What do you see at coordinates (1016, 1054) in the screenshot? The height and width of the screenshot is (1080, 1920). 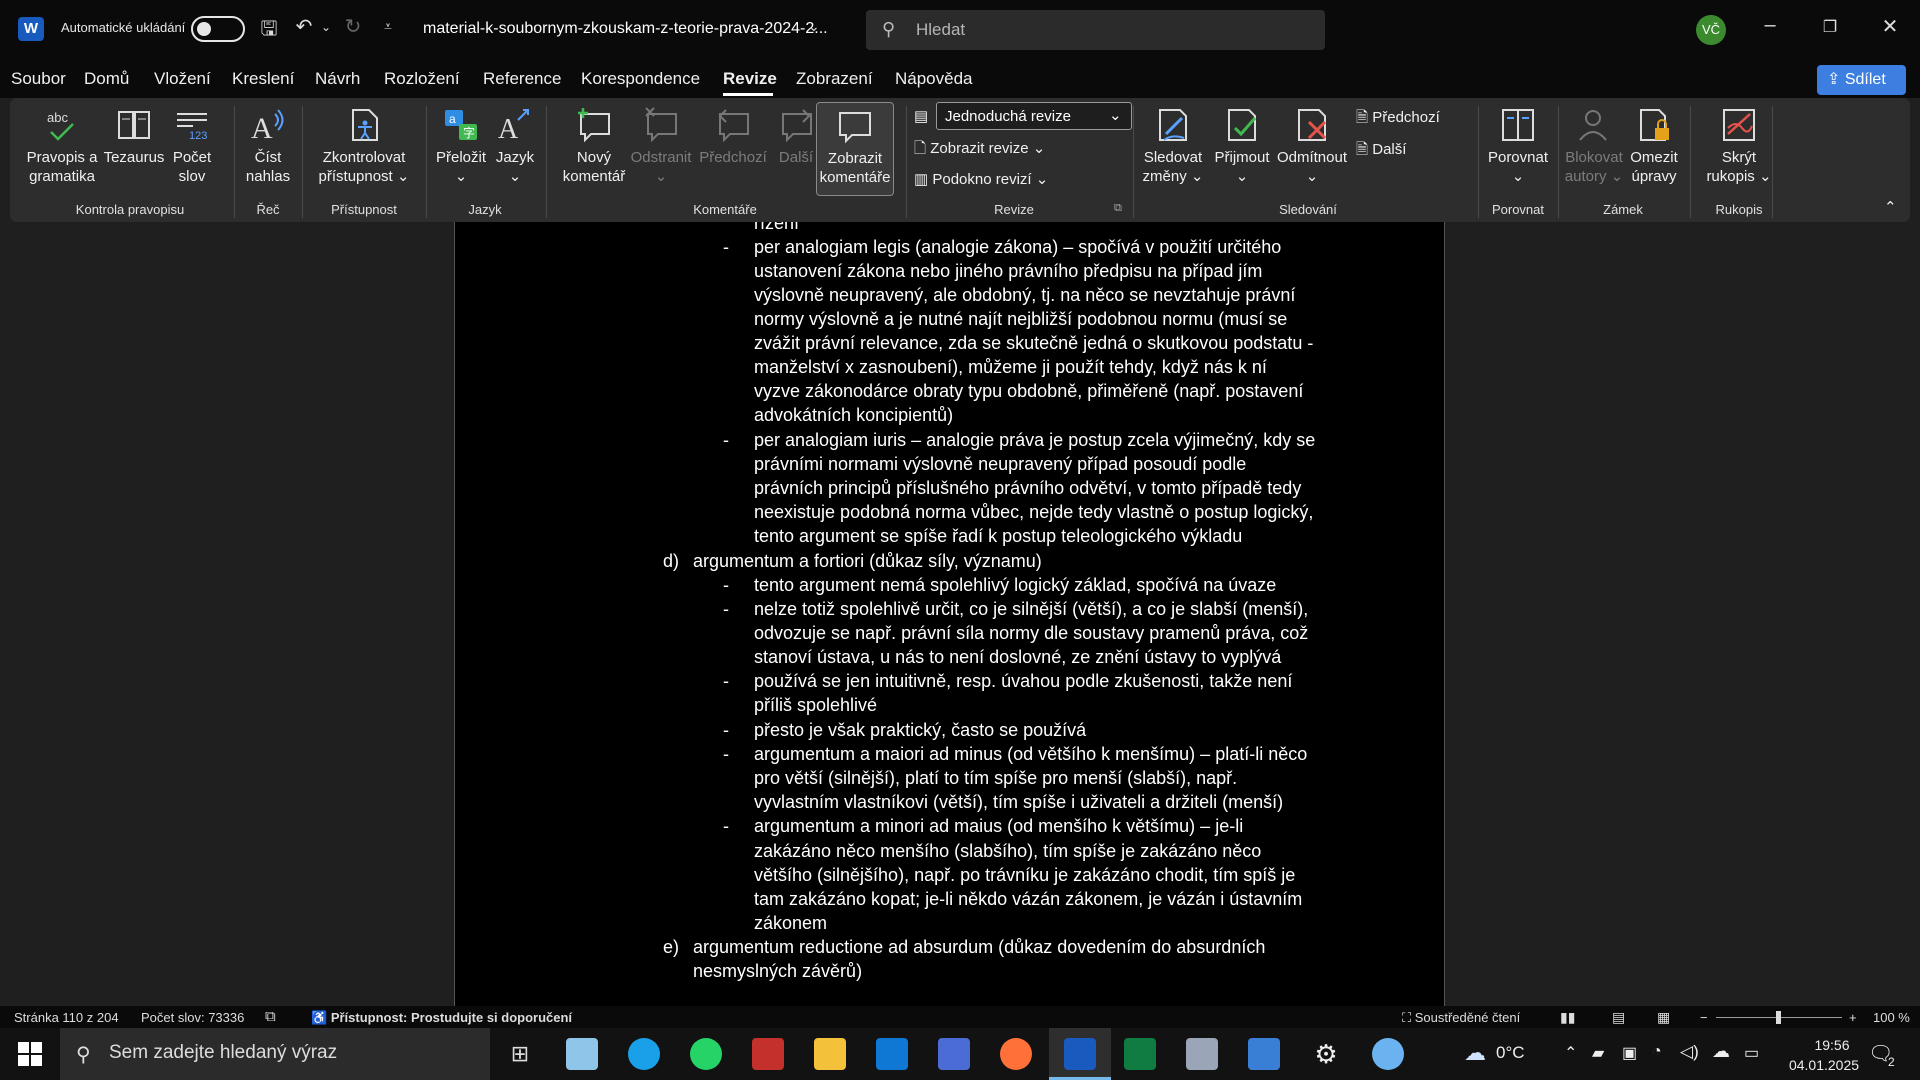 I see `firefox-icon` at bounding box center [1016, 1054].